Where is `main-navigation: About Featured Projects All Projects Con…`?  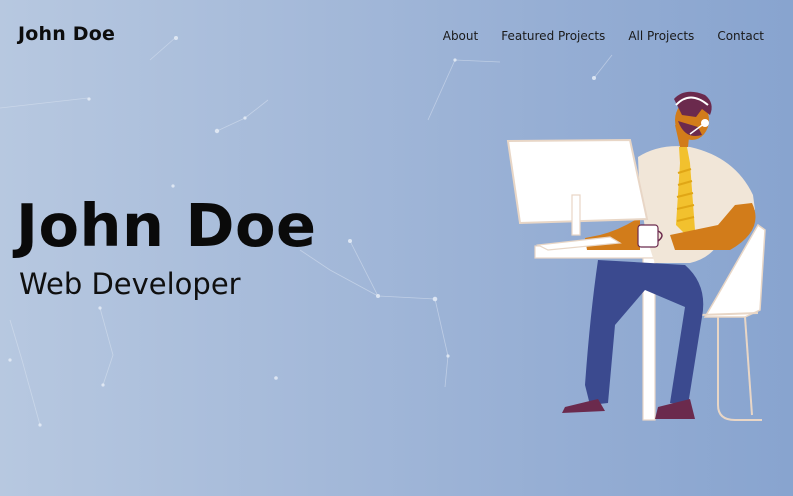 main-navigation: About Featured Projects All Projects Con… is located at coordinates (603, 36).